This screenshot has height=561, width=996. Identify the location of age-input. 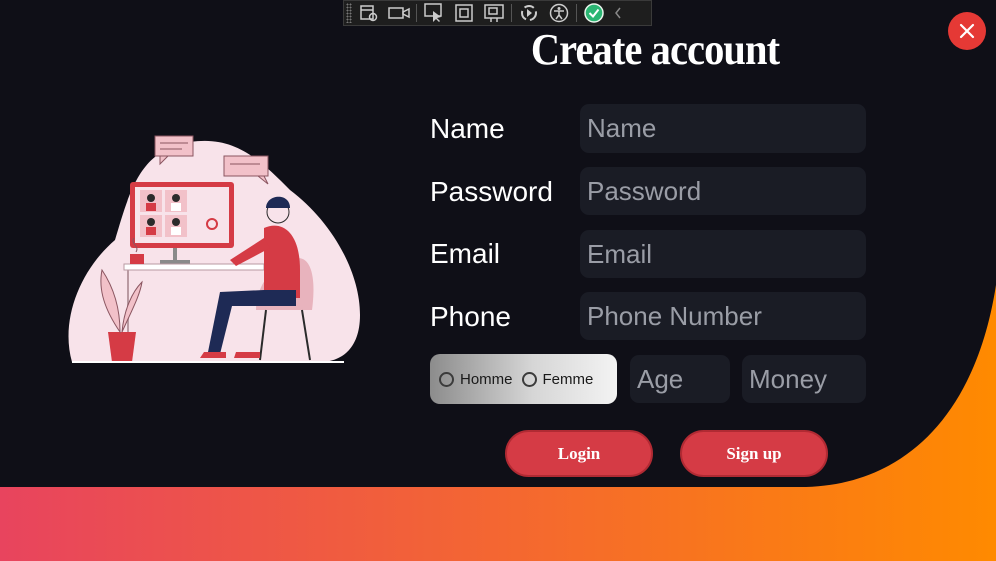
(680, 379).